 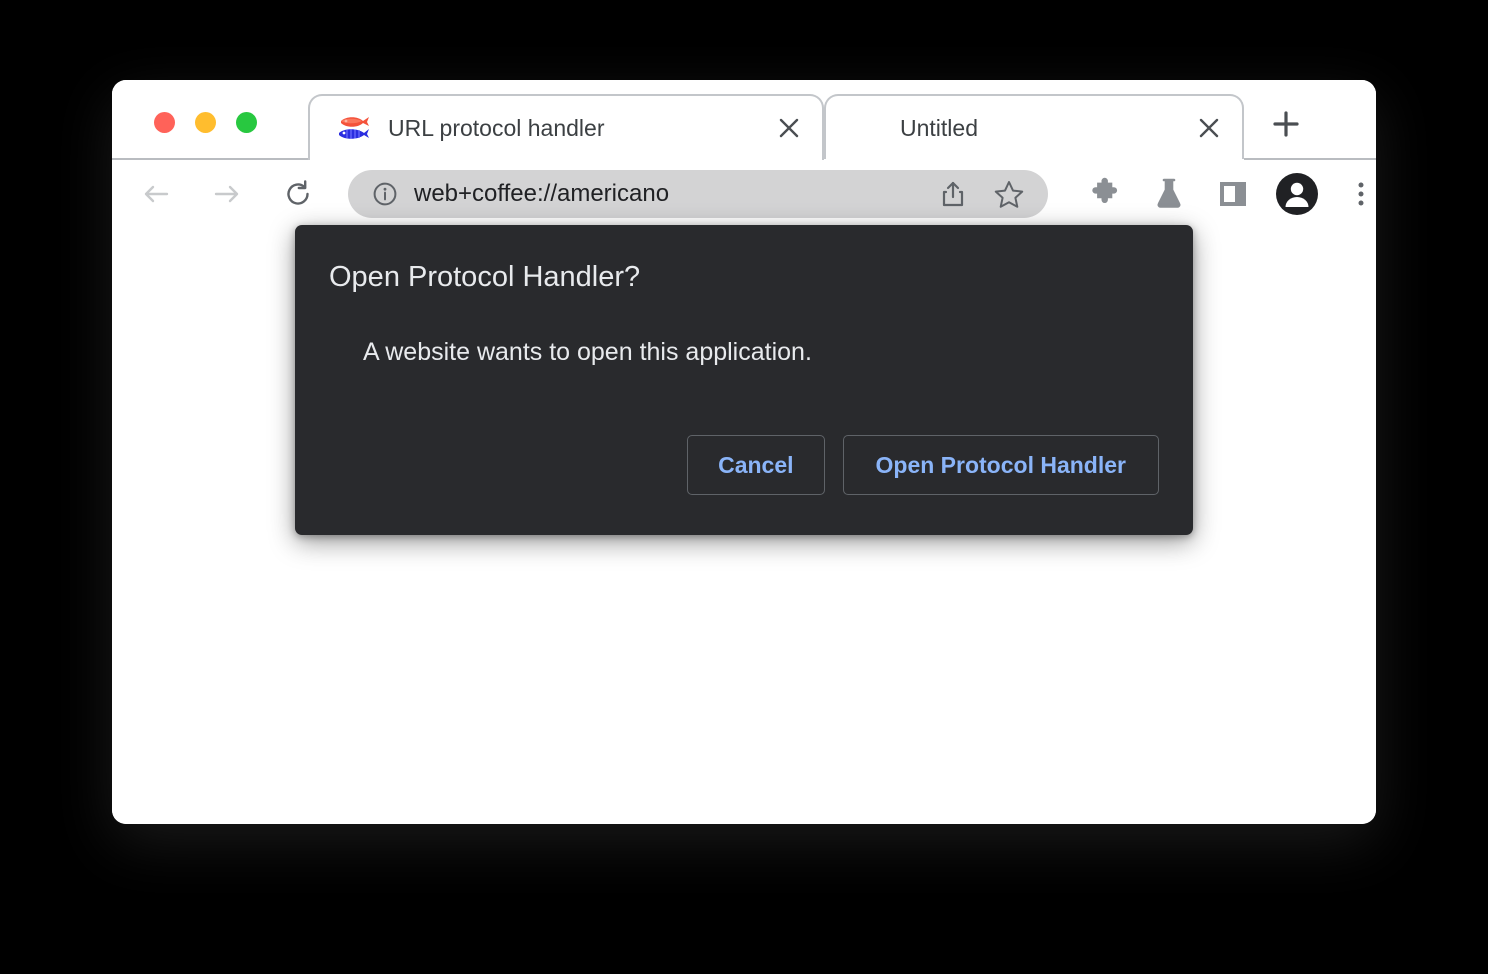 What do you see at coordinates (385, 194) in the screenshot?
I see `info-circle-icon` at bounding box center [385, 194].